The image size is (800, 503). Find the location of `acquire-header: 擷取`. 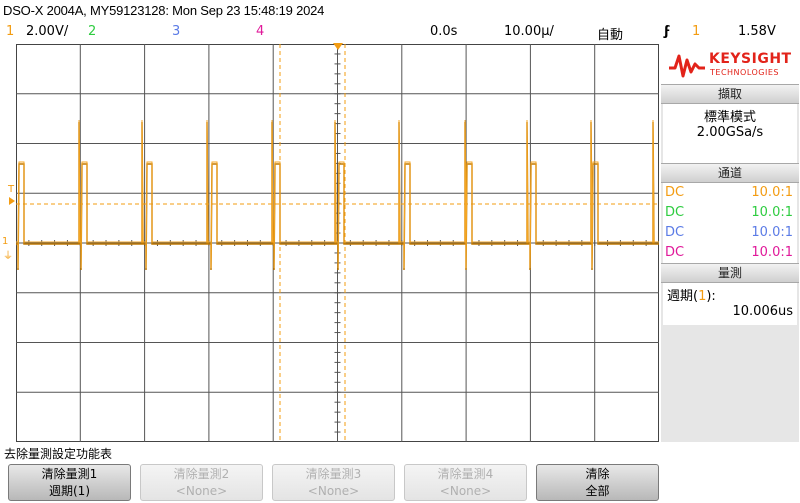

acquire-header: 擷取 is located at coordinates (730, 94).